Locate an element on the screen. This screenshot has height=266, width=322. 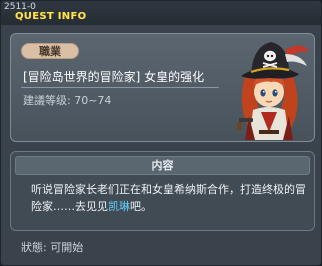
quest-description: 听说冒险家长老们正在和女皇希纳斯合作，打造终极的冒险家……去见见凯琳吧。 is located at coordinates (168, 198).